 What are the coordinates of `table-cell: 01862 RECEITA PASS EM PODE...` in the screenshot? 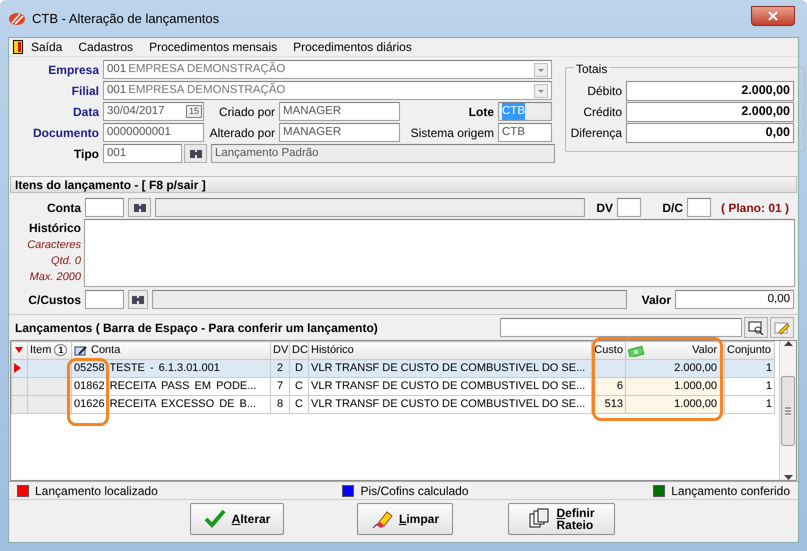 It's located at (171, 387).